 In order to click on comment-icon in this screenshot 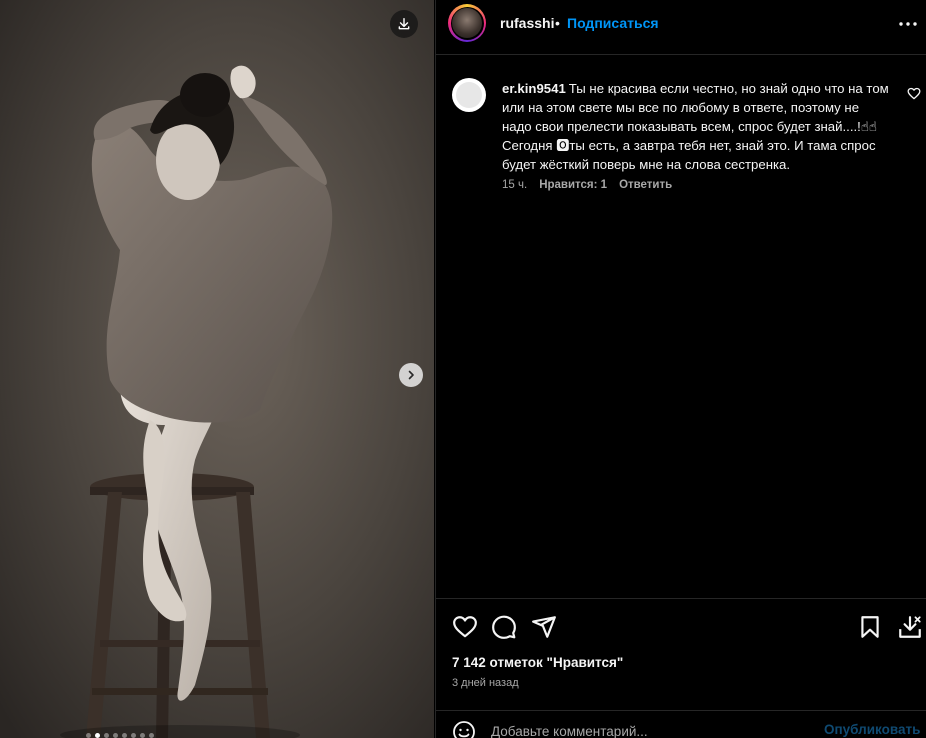, I will do `click(504, 627)`.